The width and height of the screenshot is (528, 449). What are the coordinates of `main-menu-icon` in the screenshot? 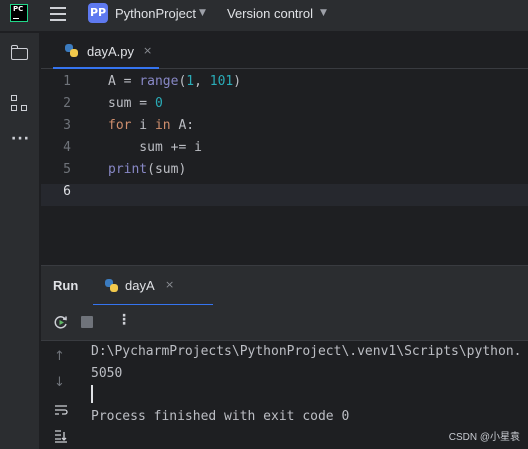 It's located at (58, 14).